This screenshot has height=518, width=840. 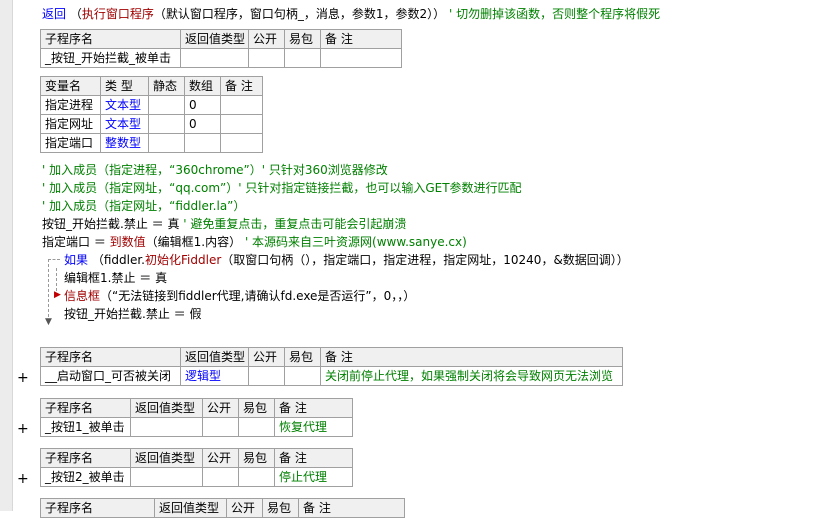 I want to click on sub-pub-cell, so click(x=266, y=58).